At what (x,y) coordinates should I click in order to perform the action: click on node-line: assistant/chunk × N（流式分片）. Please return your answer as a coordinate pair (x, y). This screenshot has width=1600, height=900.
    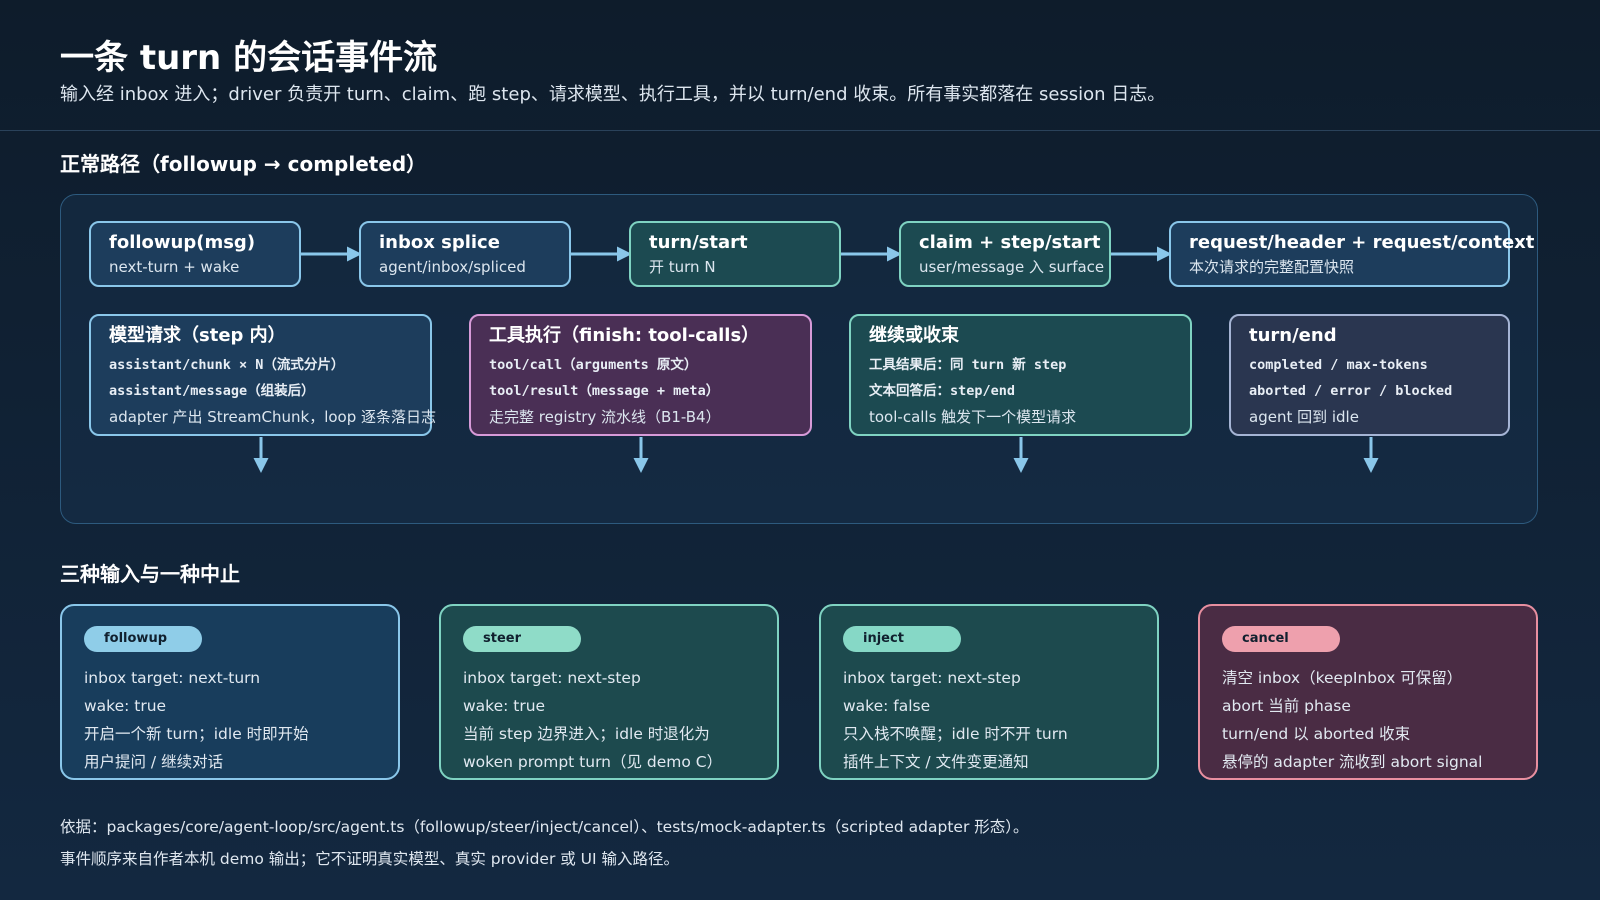
    Looking at the image, I should click on (227, 365).